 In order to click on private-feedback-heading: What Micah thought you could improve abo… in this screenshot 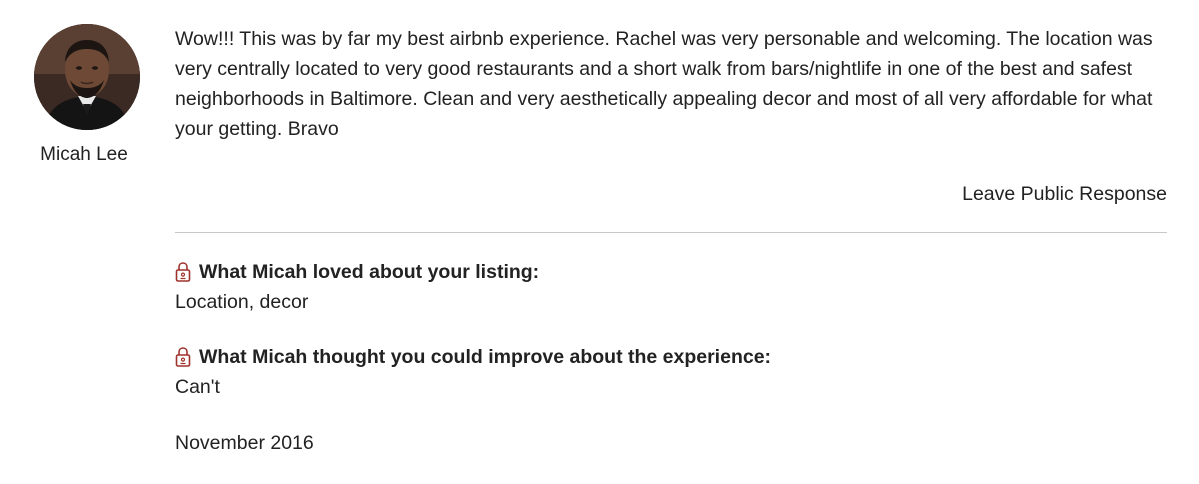, I will do `click(675, 357)`.